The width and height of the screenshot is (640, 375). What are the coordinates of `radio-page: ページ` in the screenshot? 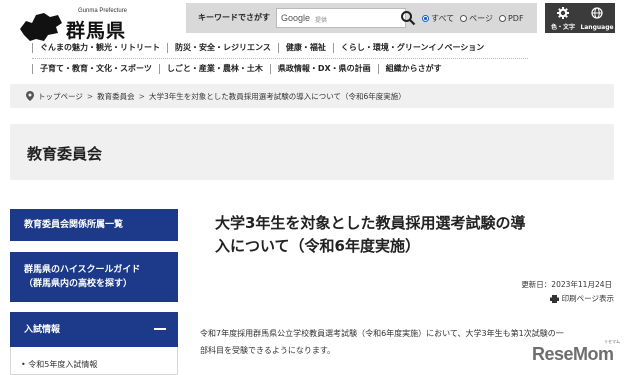 It's located at (476, 18).